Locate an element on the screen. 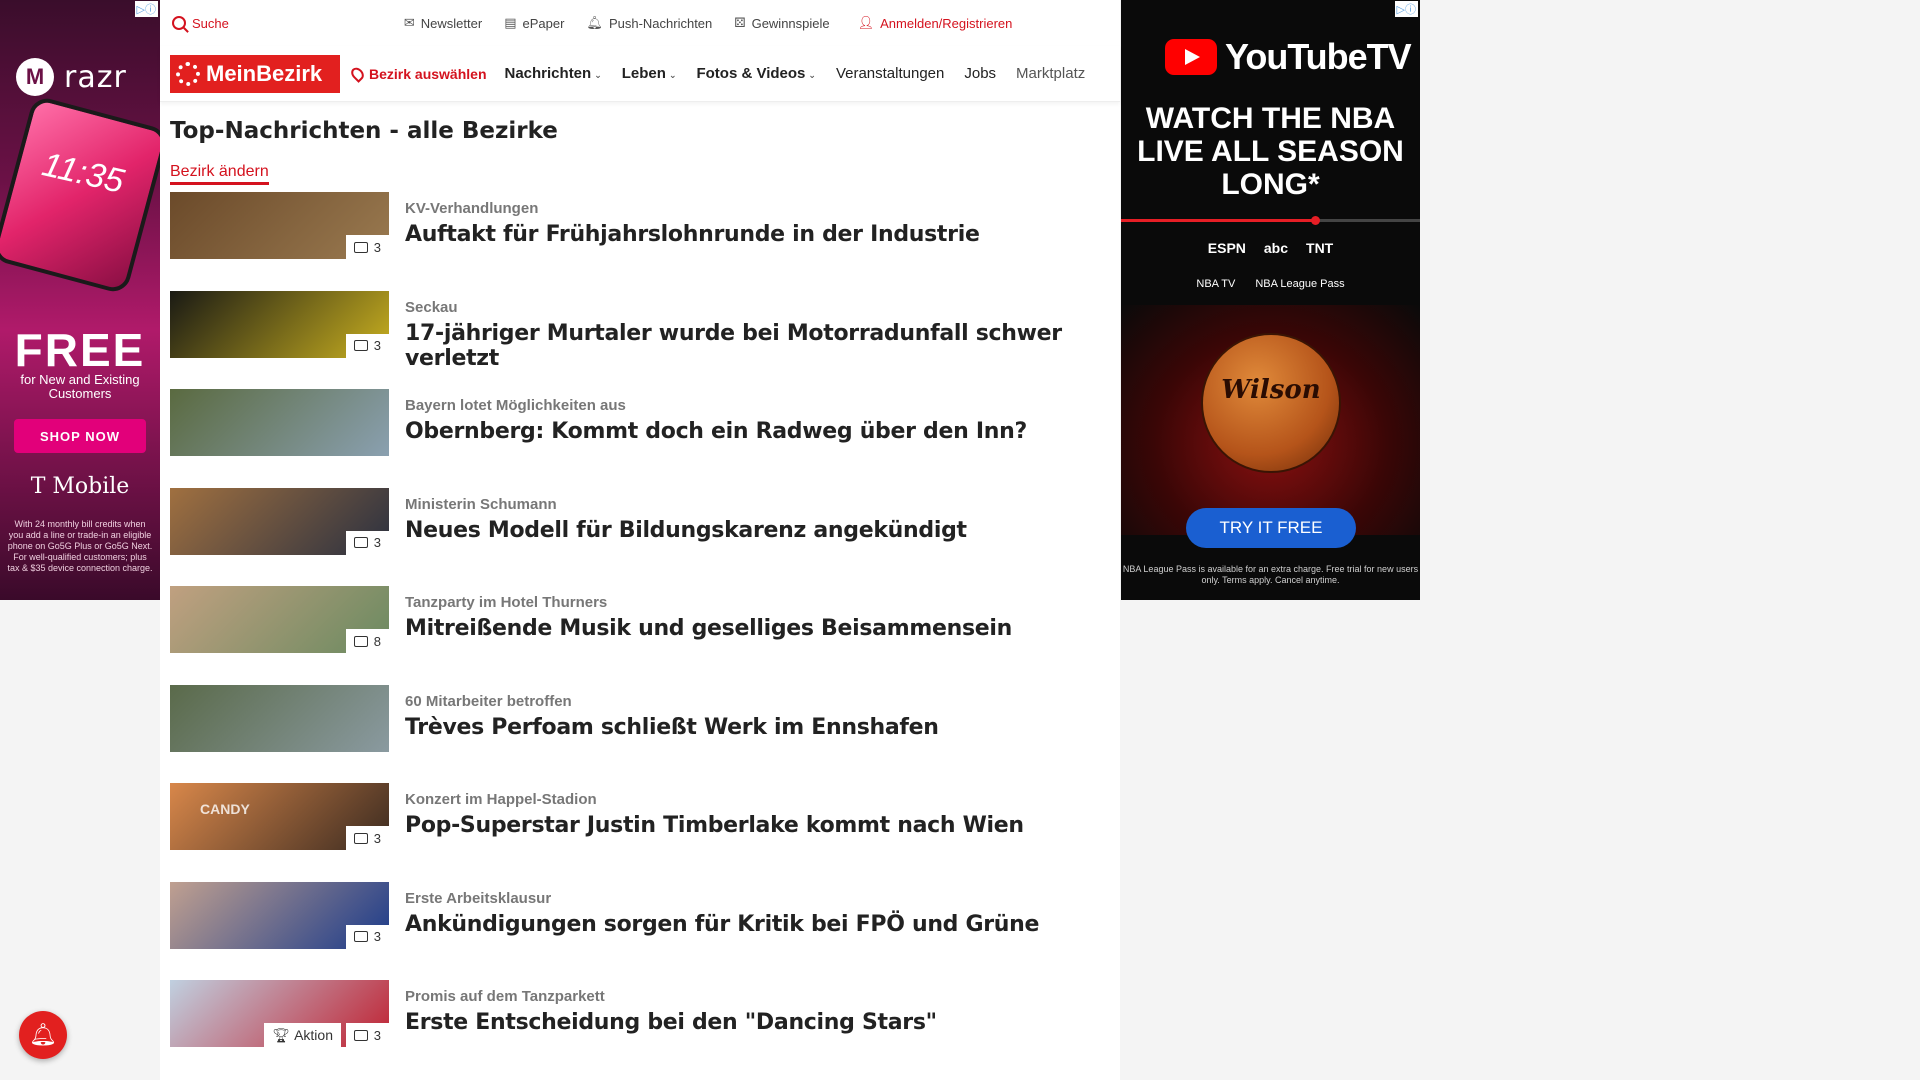  article-thumbnail: 🏆︎ Aktion 3 is located at coordinates (279, 1013).